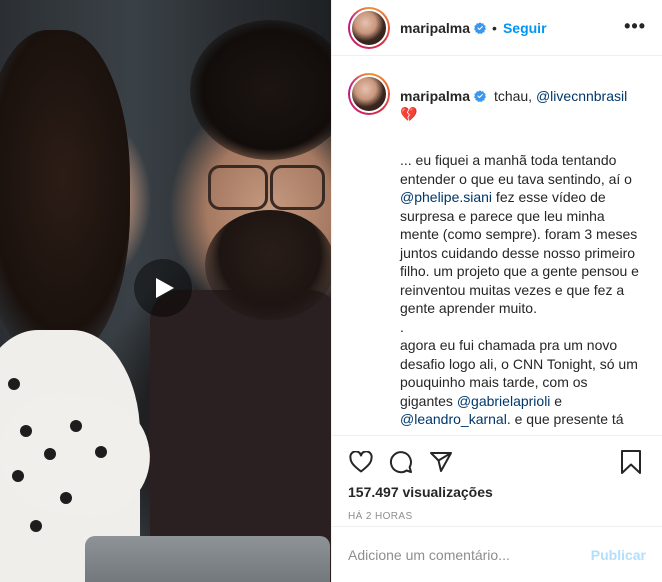 Image resolution: width=662 pixels, height=582 pixels. I want to click on action-icons, so click(497, 462).